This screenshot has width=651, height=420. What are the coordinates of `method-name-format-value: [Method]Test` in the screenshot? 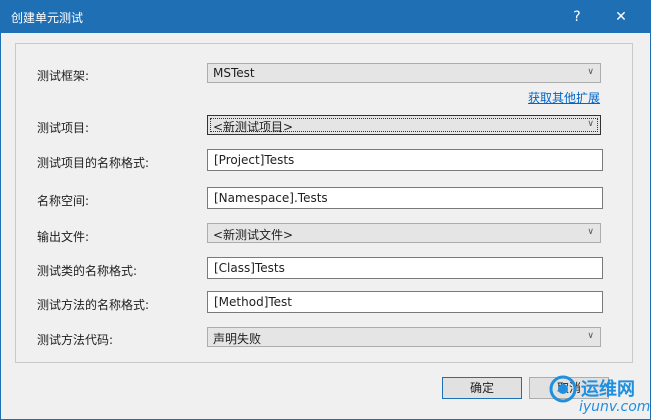 It's located at (253, 302).